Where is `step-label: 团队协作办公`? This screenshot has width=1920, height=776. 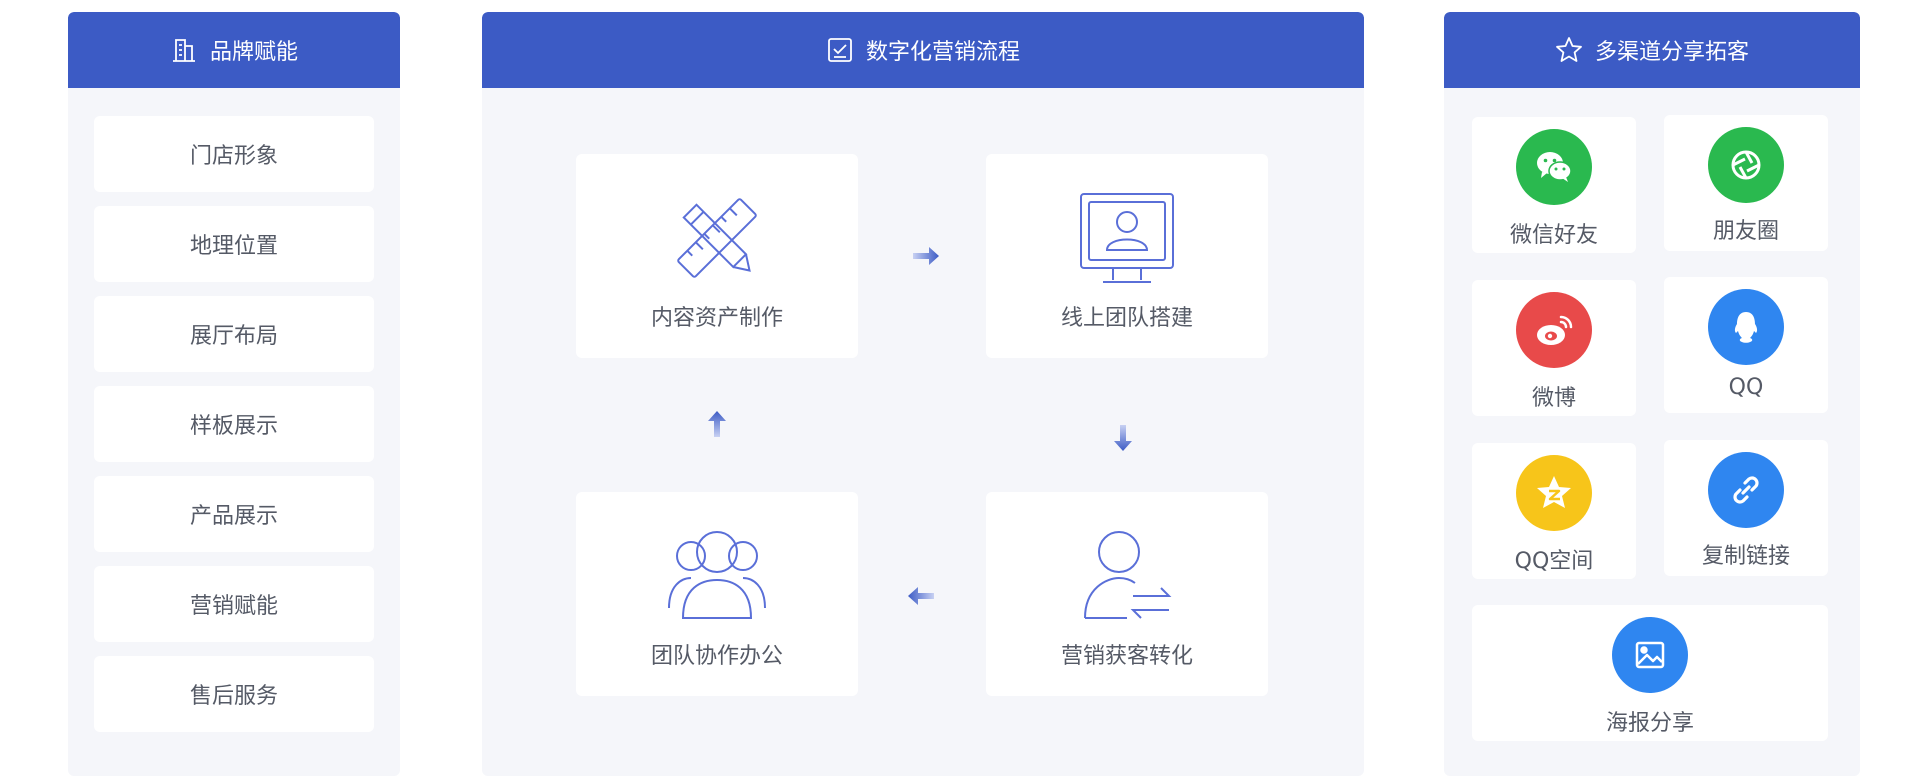 step-label: 团队协作办公 is located at coordinates (716, 656).